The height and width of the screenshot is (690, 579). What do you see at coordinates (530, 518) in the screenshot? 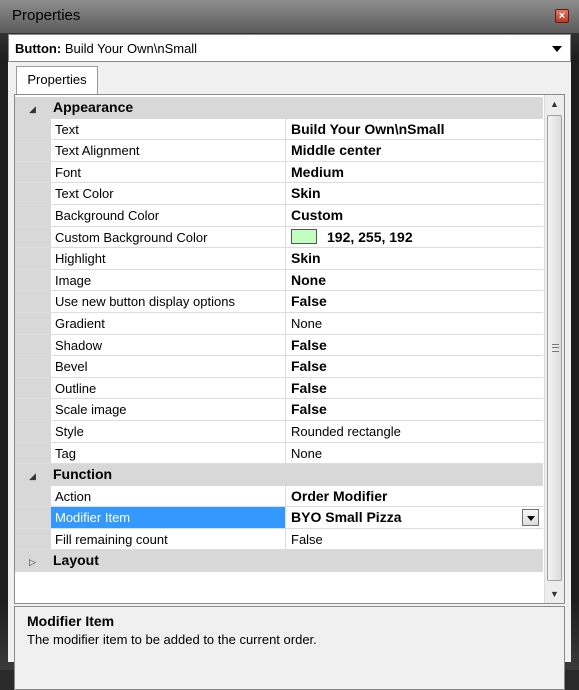
I see `dropdown-arrow-button` at bounding box center [530, 518].